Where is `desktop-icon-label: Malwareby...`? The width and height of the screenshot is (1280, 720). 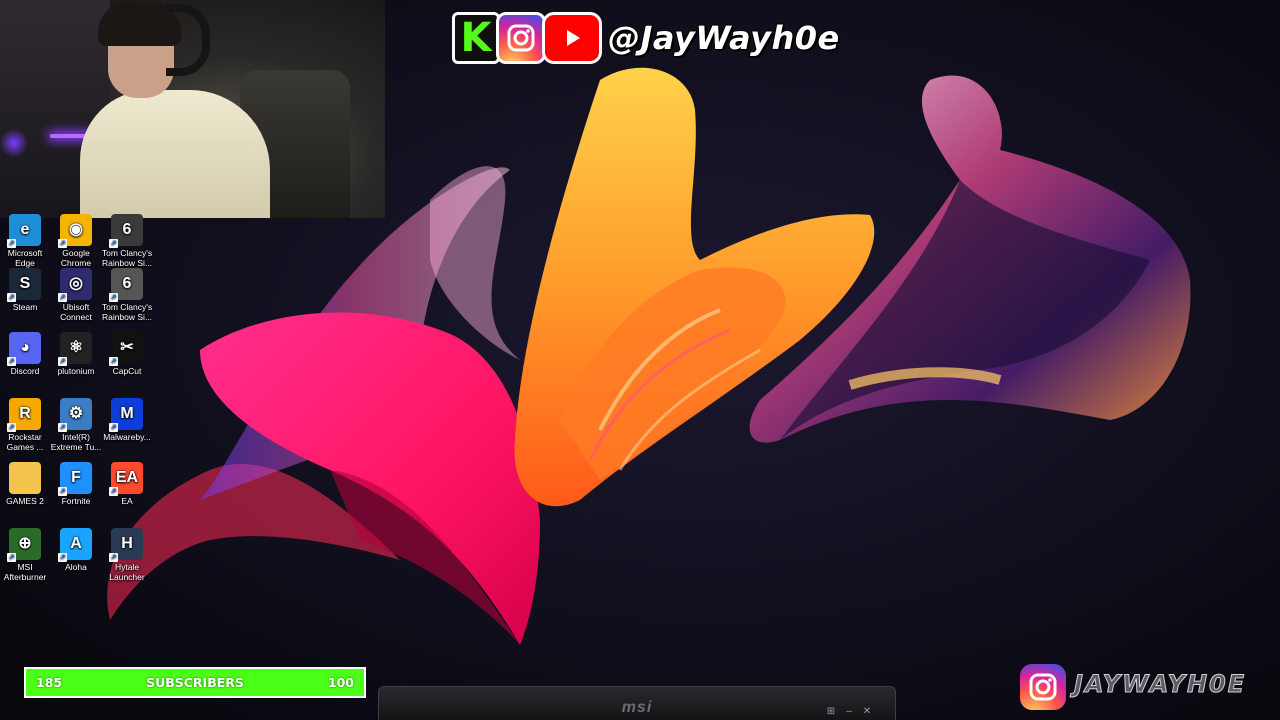 desktop-icon-label: Malwareby... is located at coordinates (127, 437).